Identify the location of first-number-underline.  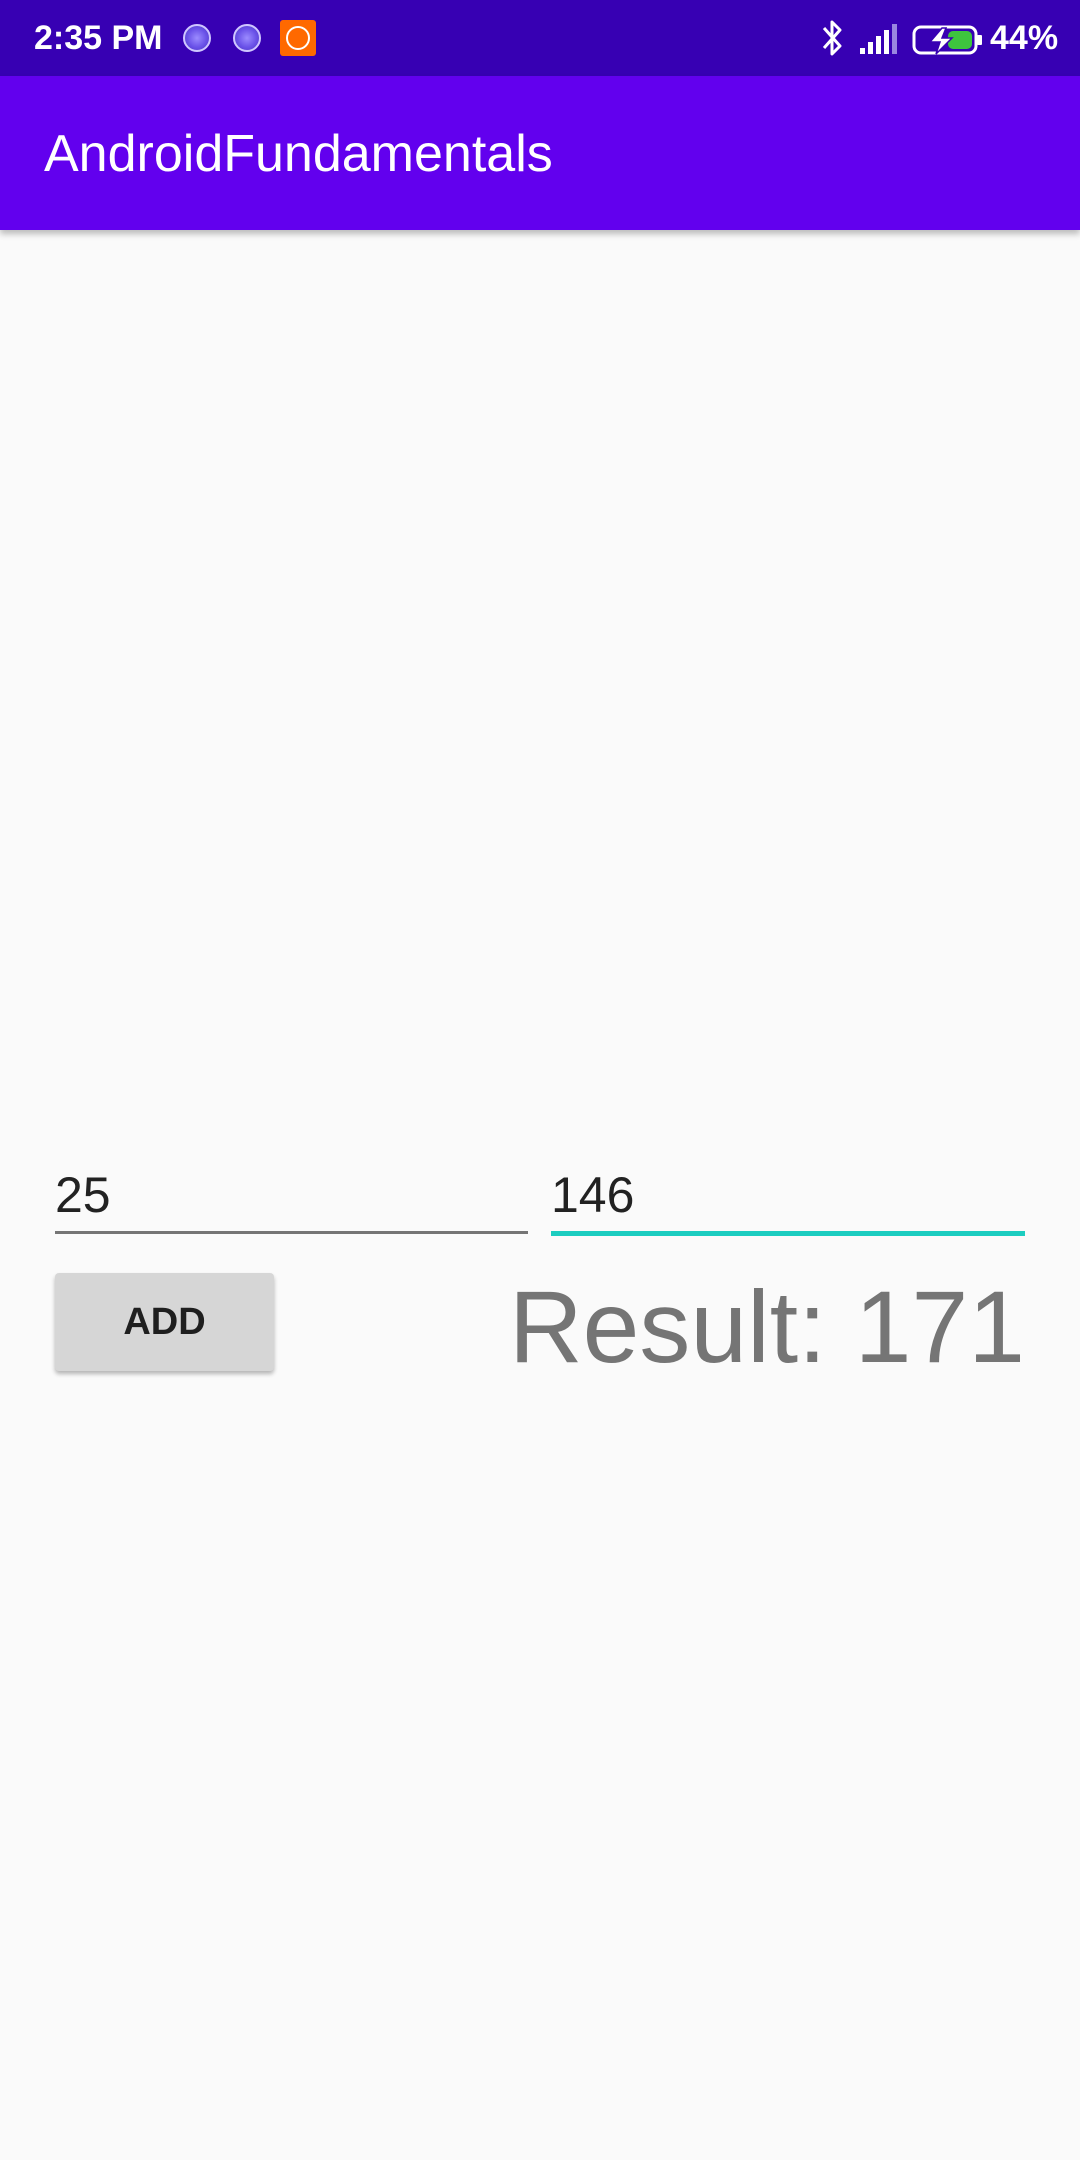
(291, 1232).